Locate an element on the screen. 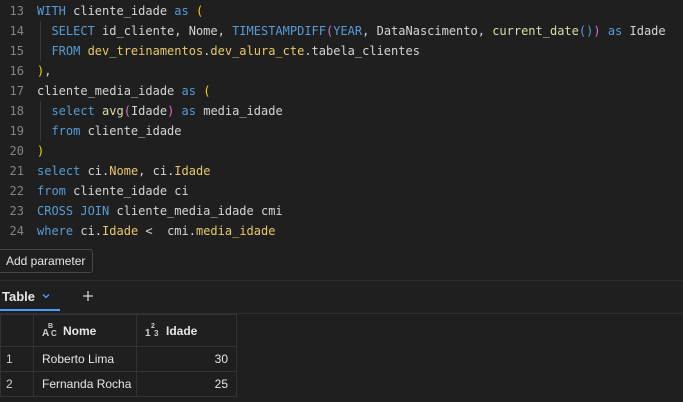 The image size is (683, 402). code-text: WITH cliente_idade as ( is located at coordinates (120, 11).